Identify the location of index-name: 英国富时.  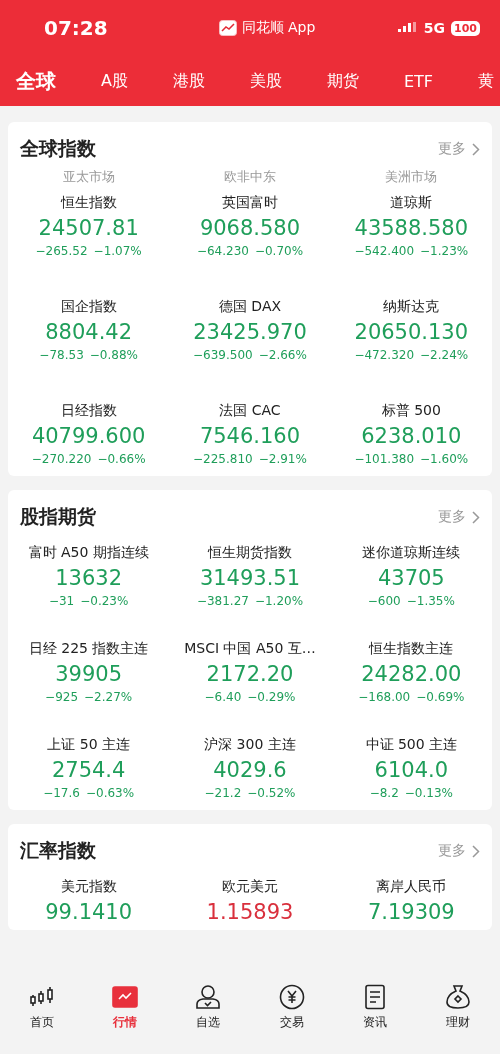
(250, 203).